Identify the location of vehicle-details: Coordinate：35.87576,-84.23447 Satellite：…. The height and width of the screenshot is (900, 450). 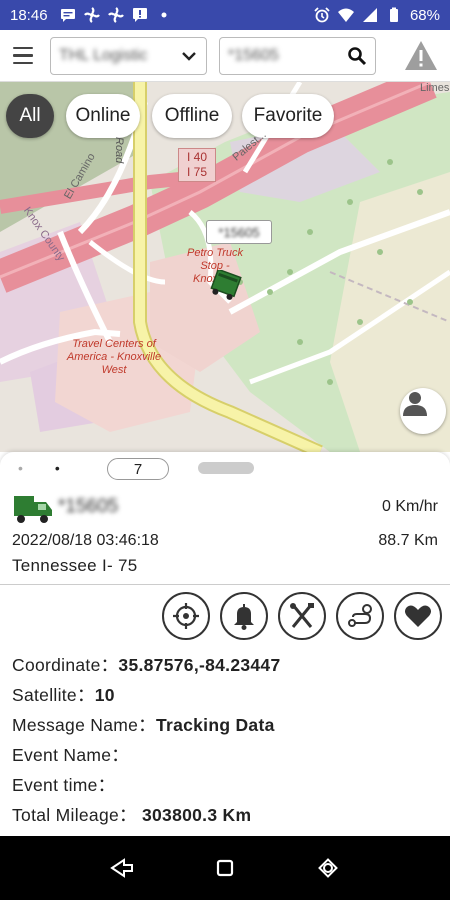
(146, 740).